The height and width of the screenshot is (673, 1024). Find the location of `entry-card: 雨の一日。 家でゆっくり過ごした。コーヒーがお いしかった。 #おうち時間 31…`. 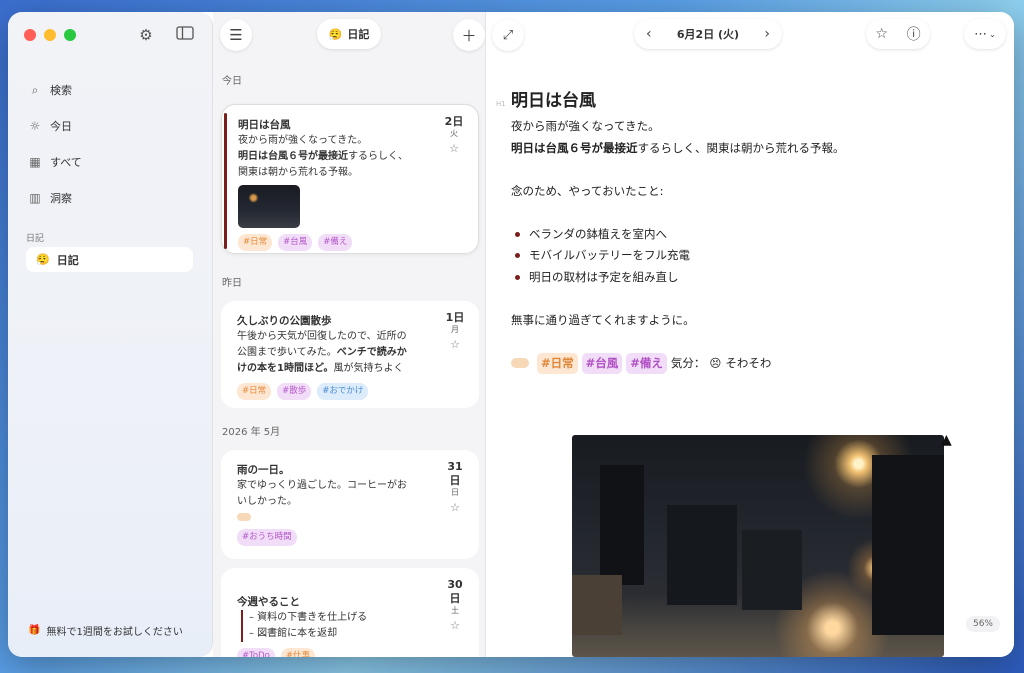

entry-card: 雨の一日。 家でゆっくり過ごした。コーヒーがお いしかった。 #おうち時間 31… is located at coordinates (350, 504).